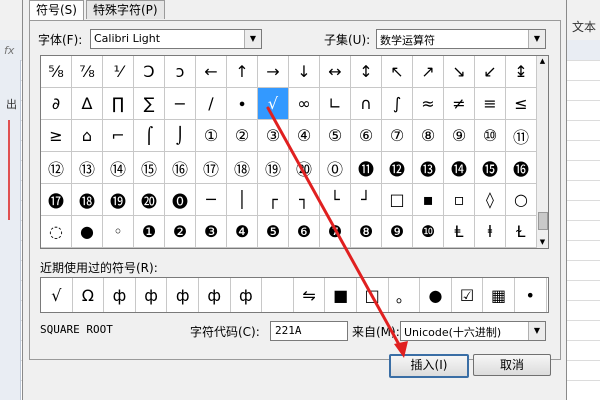 The width and height of the screenshot is (600, 400). I want to click on symbol-cell: ↓, so click(304, 72).